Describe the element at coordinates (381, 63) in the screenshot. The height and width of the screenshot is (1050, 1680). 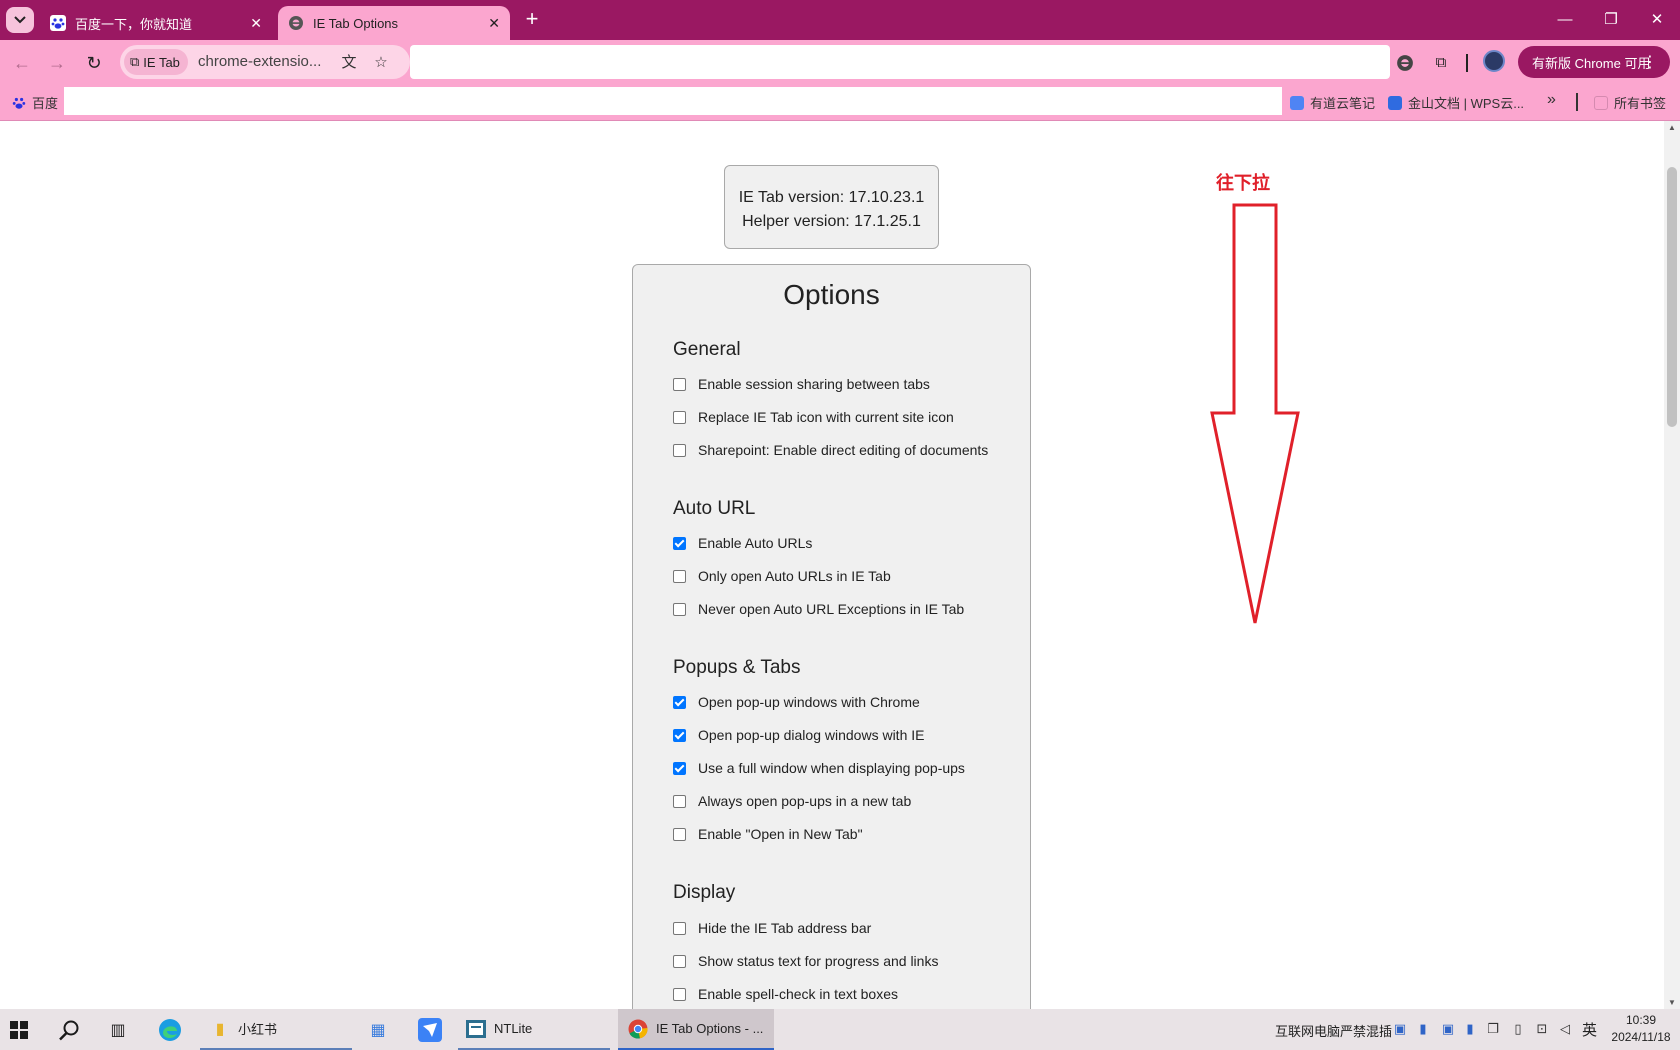
I see `star-icon: ☆` at that location.